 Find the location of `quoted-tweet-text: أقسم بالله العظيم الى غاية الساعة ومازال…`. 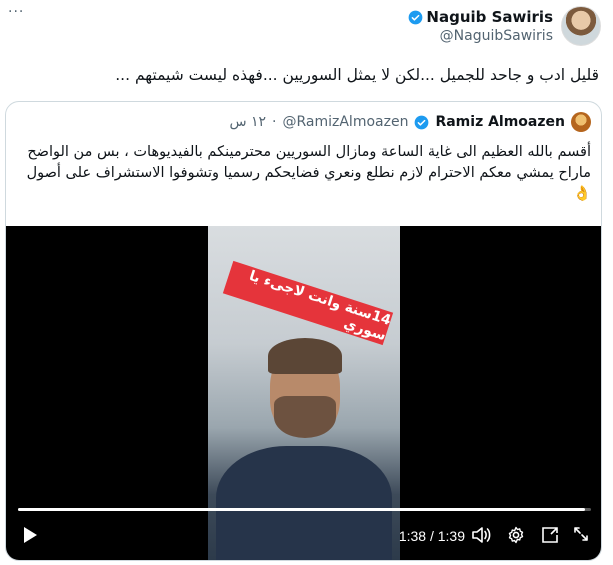

quoted-tweet-text: أقسم بالله العظيم الى غاية الساعة ومازال… is located at coordinates (308, 173).